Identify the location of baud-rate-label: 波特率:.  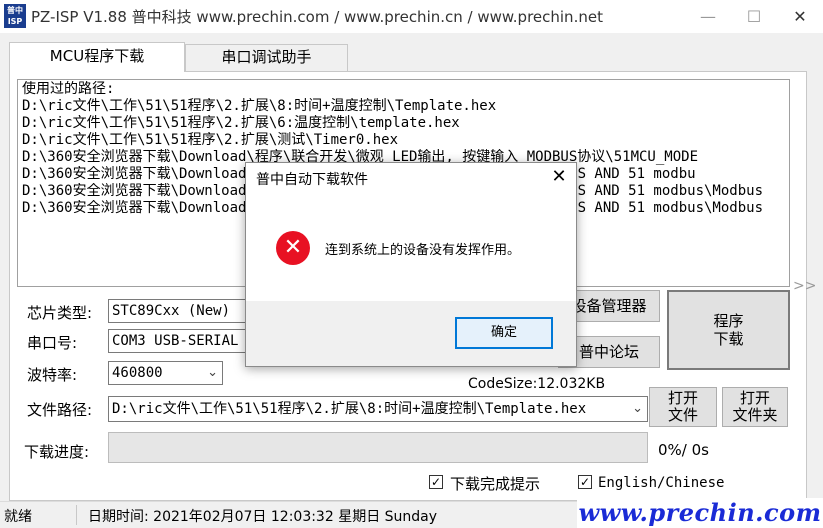
(52, 375).